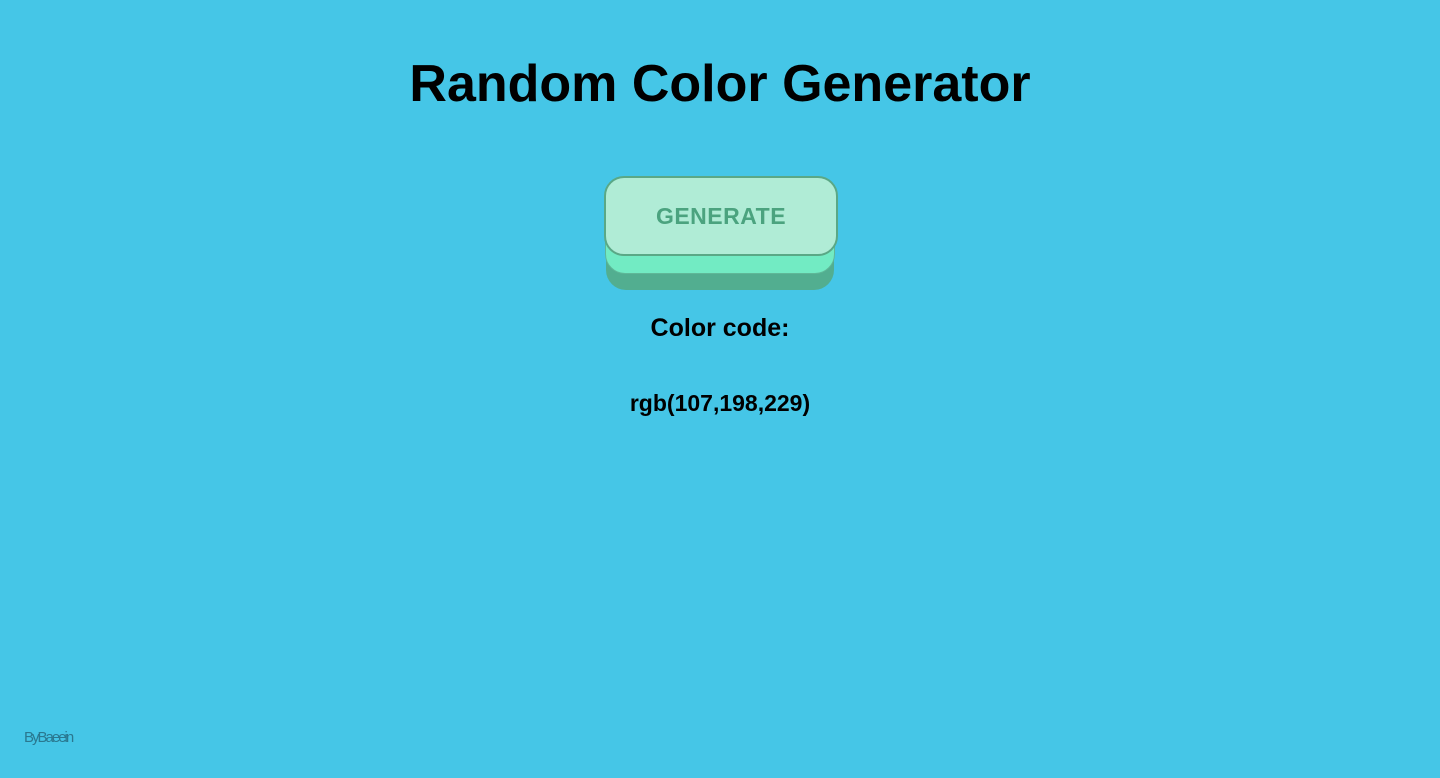  I want to click on generate-button-container: GENERATE, so click(721, 234).